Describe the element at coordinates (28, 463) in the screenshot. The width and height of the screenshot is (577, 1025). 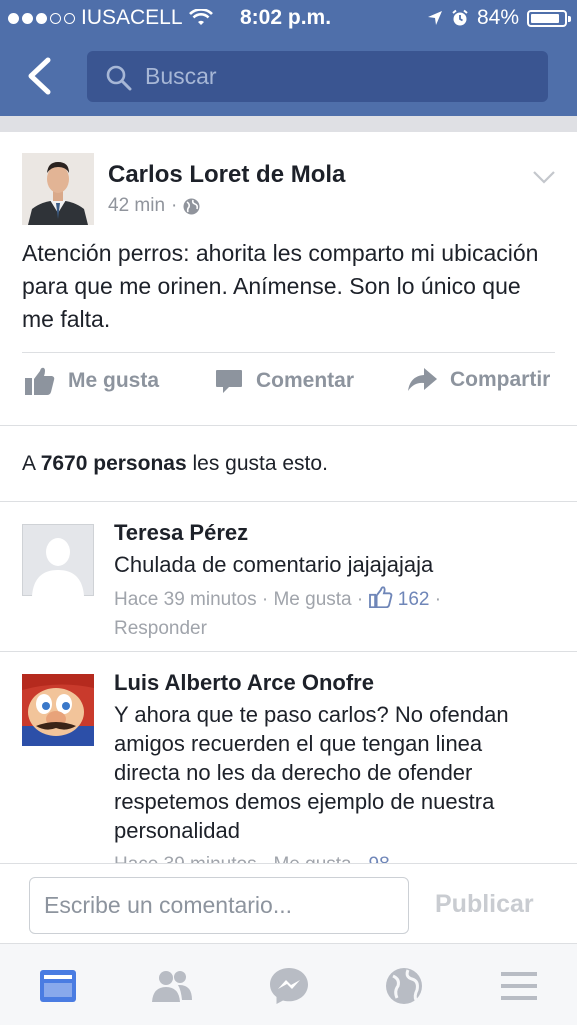
I see `likes-prefix: A` at that location.